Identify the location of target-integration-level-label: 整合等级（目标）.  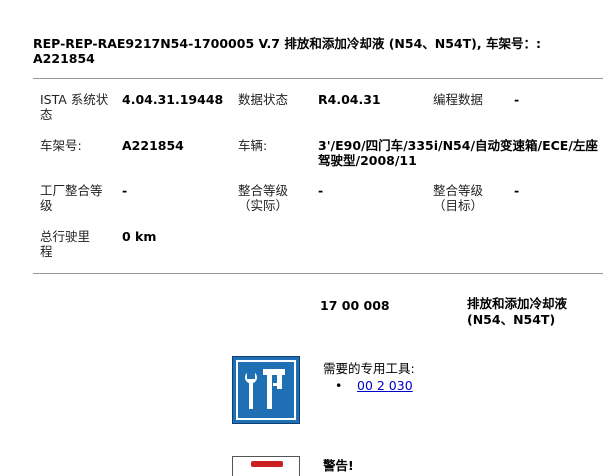
(458, 198).